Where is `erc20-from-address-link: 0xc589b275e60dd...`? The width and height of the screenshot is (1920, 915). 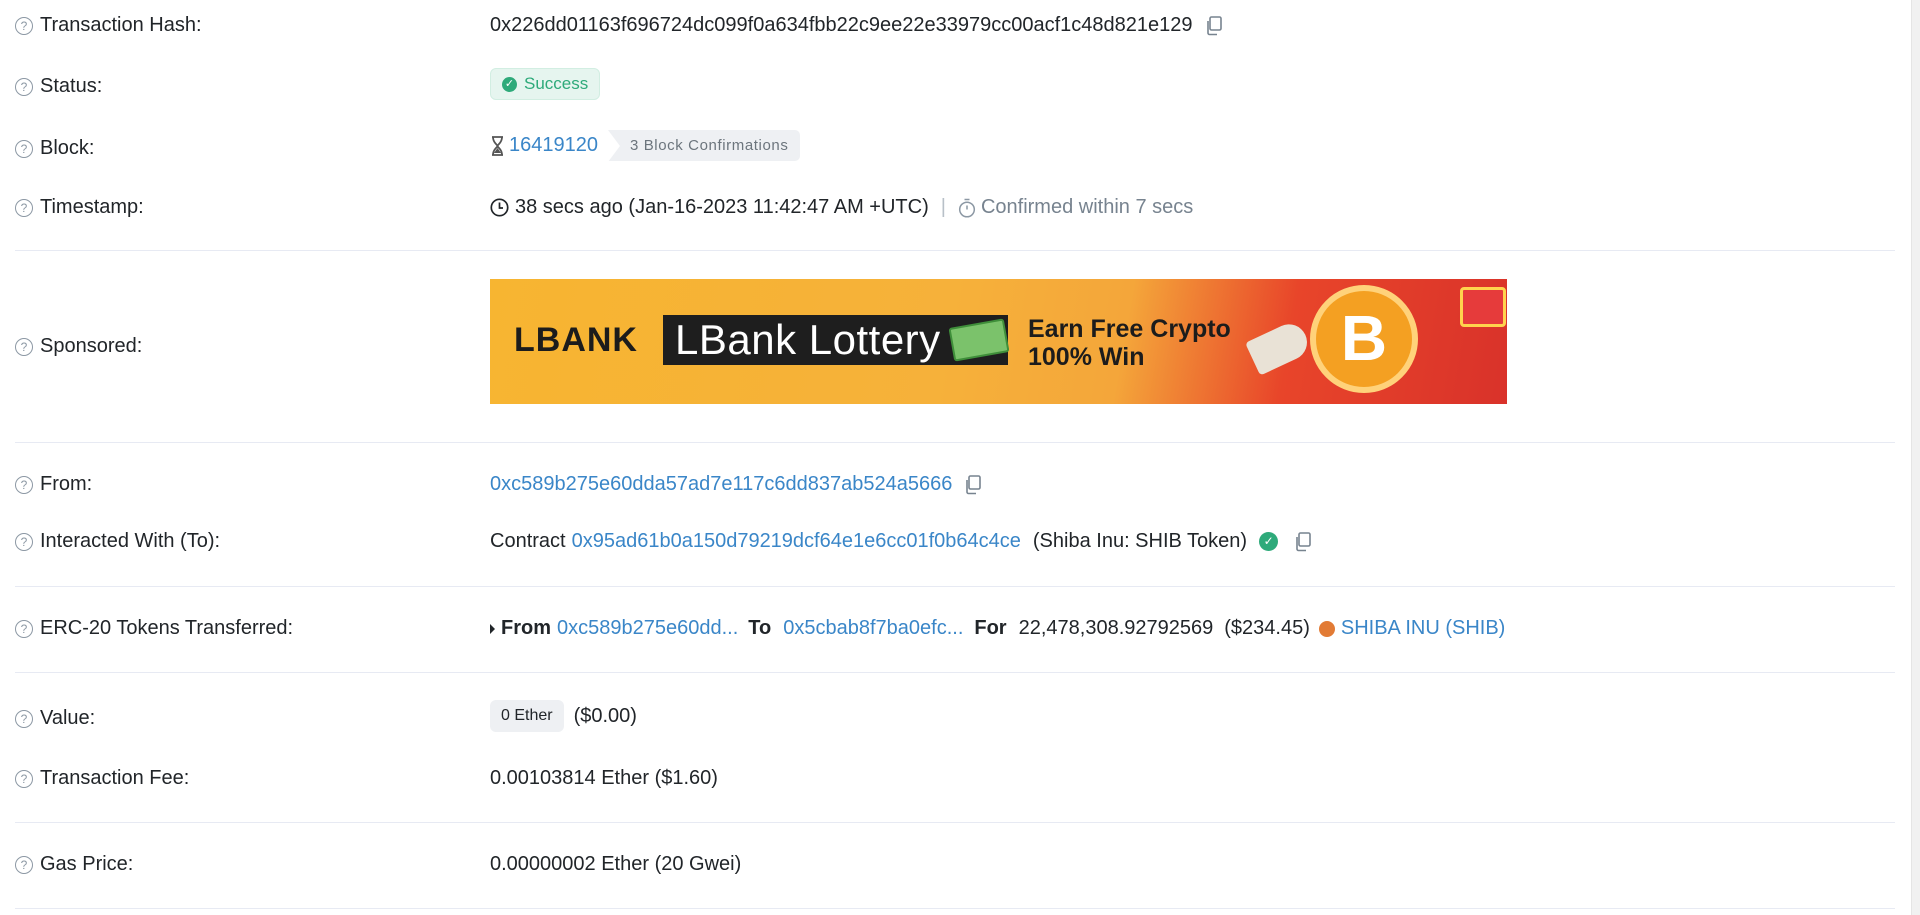
erc20-from-address-link: 0xc589b275e60dd... is located at coordinates (647, 628).